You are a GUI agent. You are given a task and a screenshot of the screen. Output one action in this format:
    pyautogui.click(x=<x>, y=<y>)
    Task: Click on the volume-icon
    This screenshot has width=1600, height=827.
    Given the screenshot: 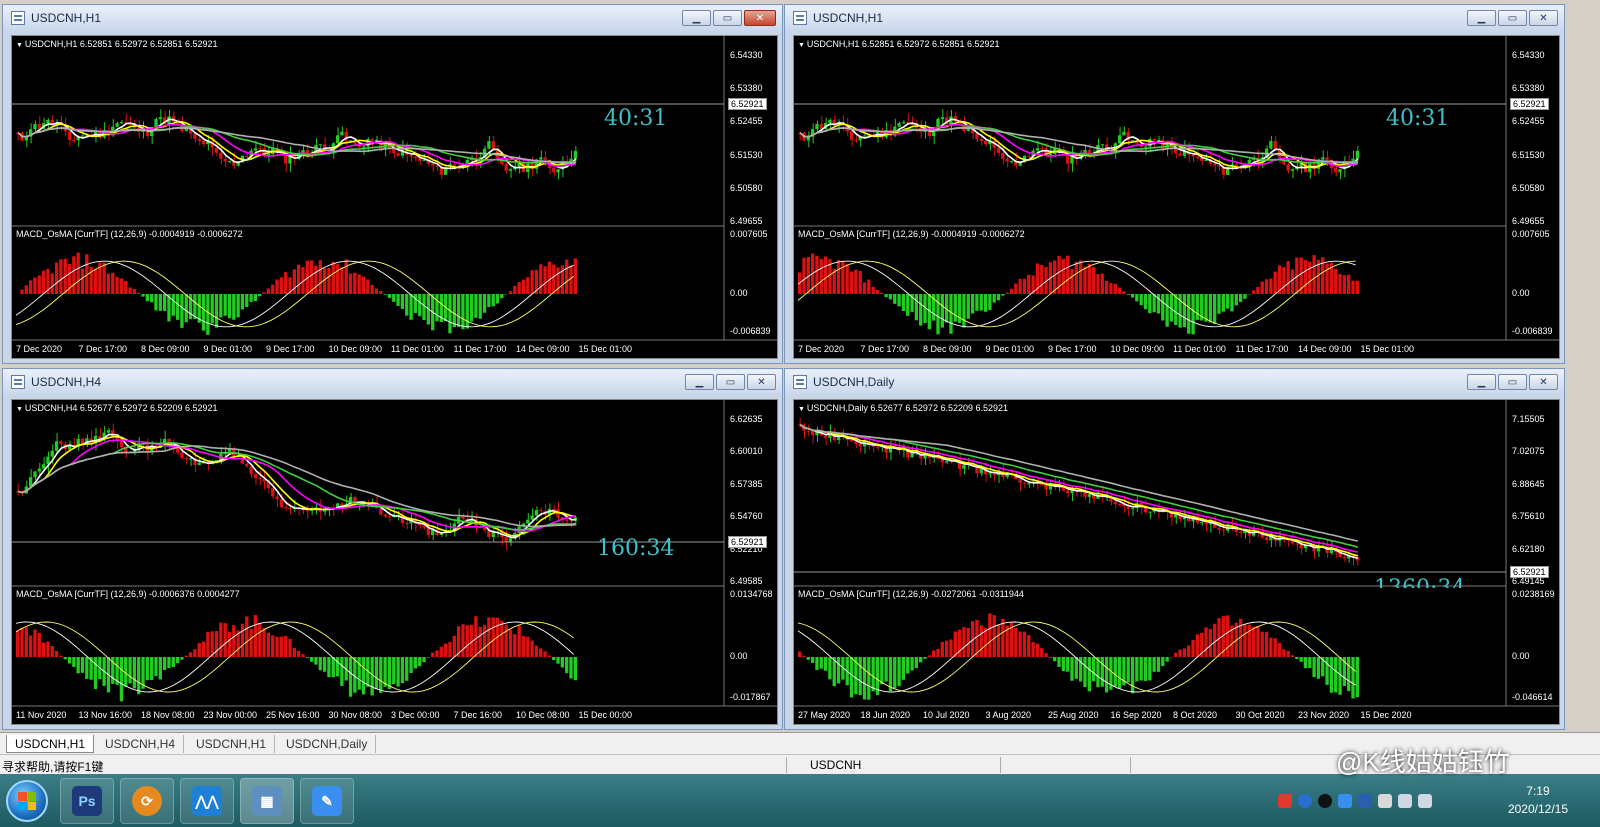 What is the action you would take?
    pyautogui.click(x=1425, y=801)
    